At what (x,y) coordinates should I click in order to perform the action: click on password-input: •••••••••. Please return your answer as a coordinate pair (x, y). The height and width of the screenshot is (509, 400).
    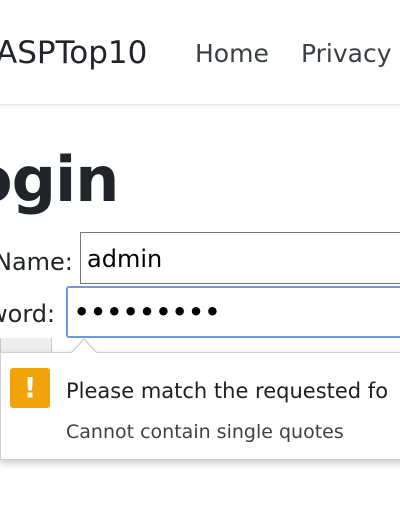
    Looking at the image, I should click on (233, 312).